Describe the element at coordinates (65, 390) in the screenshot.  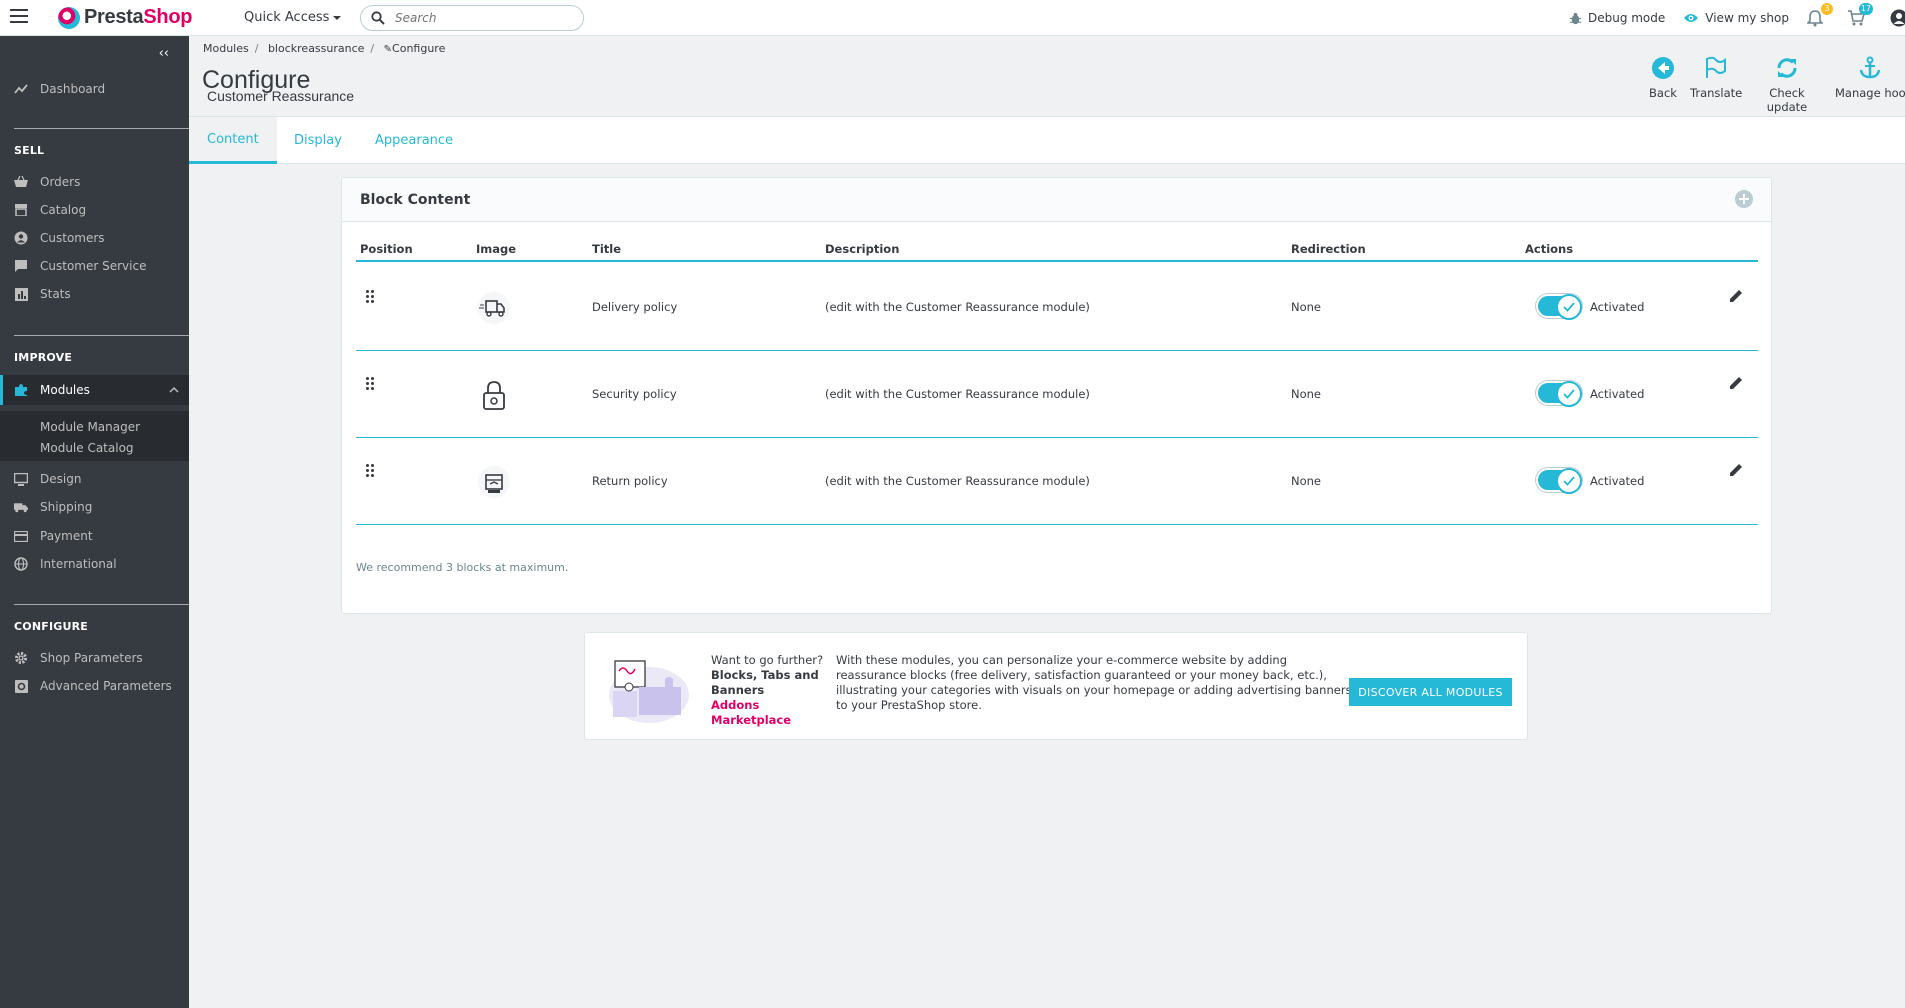
I see `sidebar-item-label: Modules` at that location.